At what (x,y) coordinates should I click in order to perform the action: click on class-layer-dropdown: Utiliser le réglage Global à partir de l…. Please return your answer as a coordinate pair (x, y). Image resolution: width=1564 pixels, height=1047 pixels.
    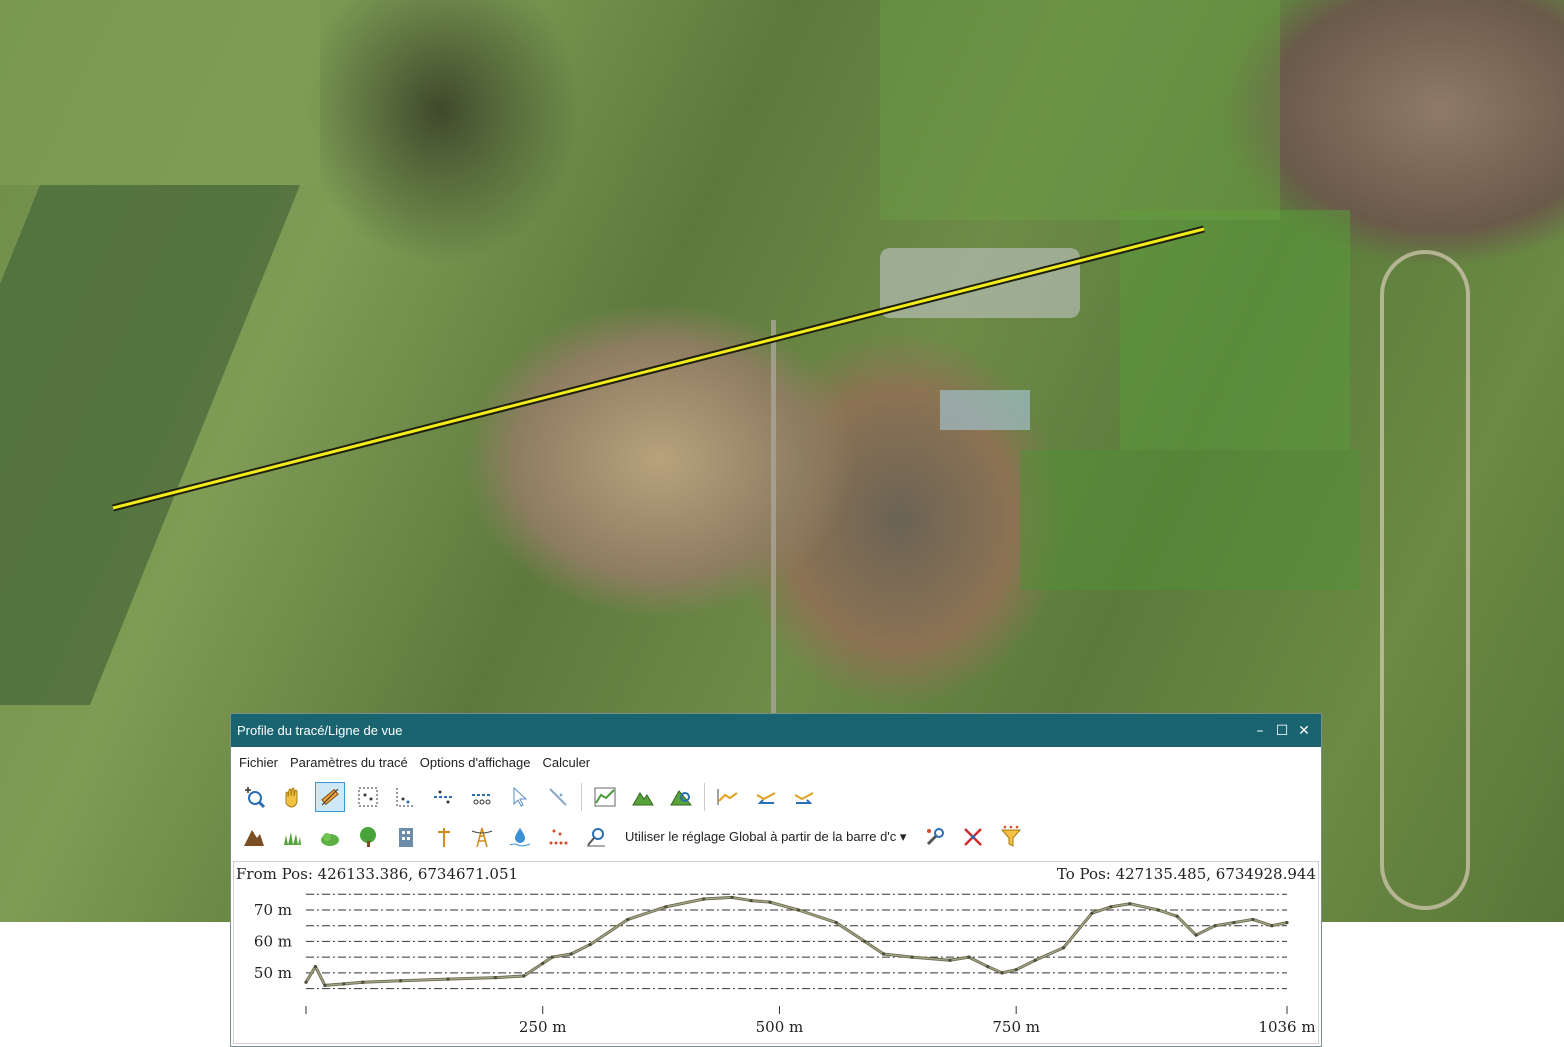
    Looking at the image, I should click on (765, 837).